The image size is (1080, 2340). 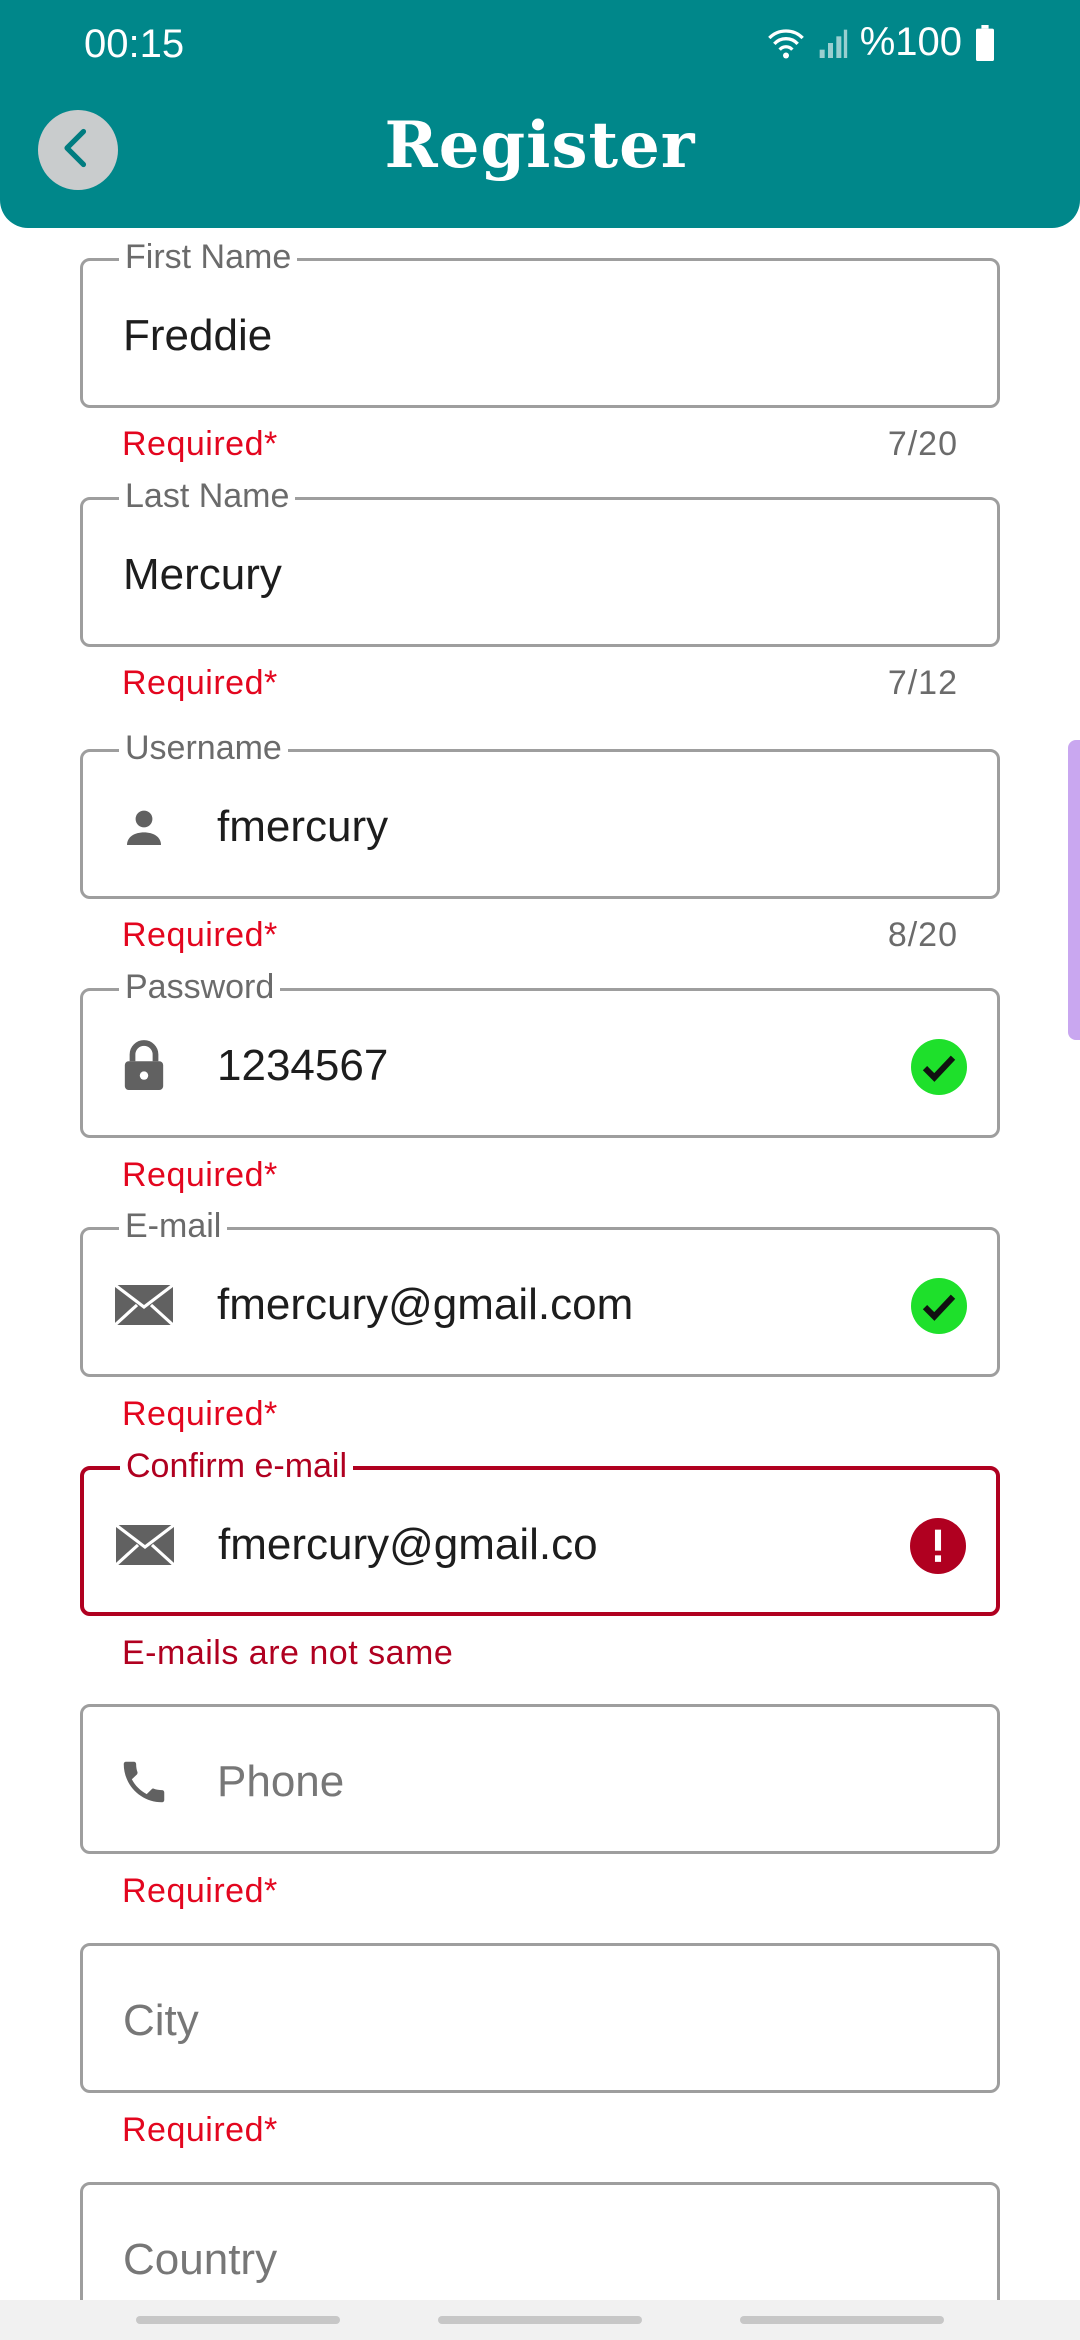 I want to click on phone-field: Phone, so click(x=540, y=1779).